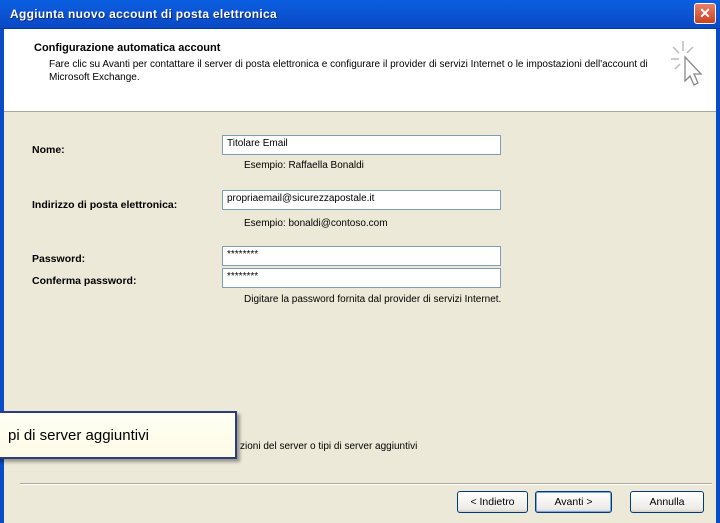 The image size is (720, 523). What do you see at coordinates (687, 63) in the screenshot?
I see `wizard-sparkle-cursor-icon` at bounding box center [687, 63].